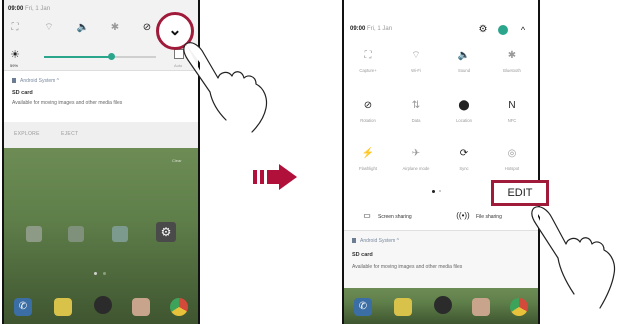  I want to click on brightness-slider, so click(100, 57).